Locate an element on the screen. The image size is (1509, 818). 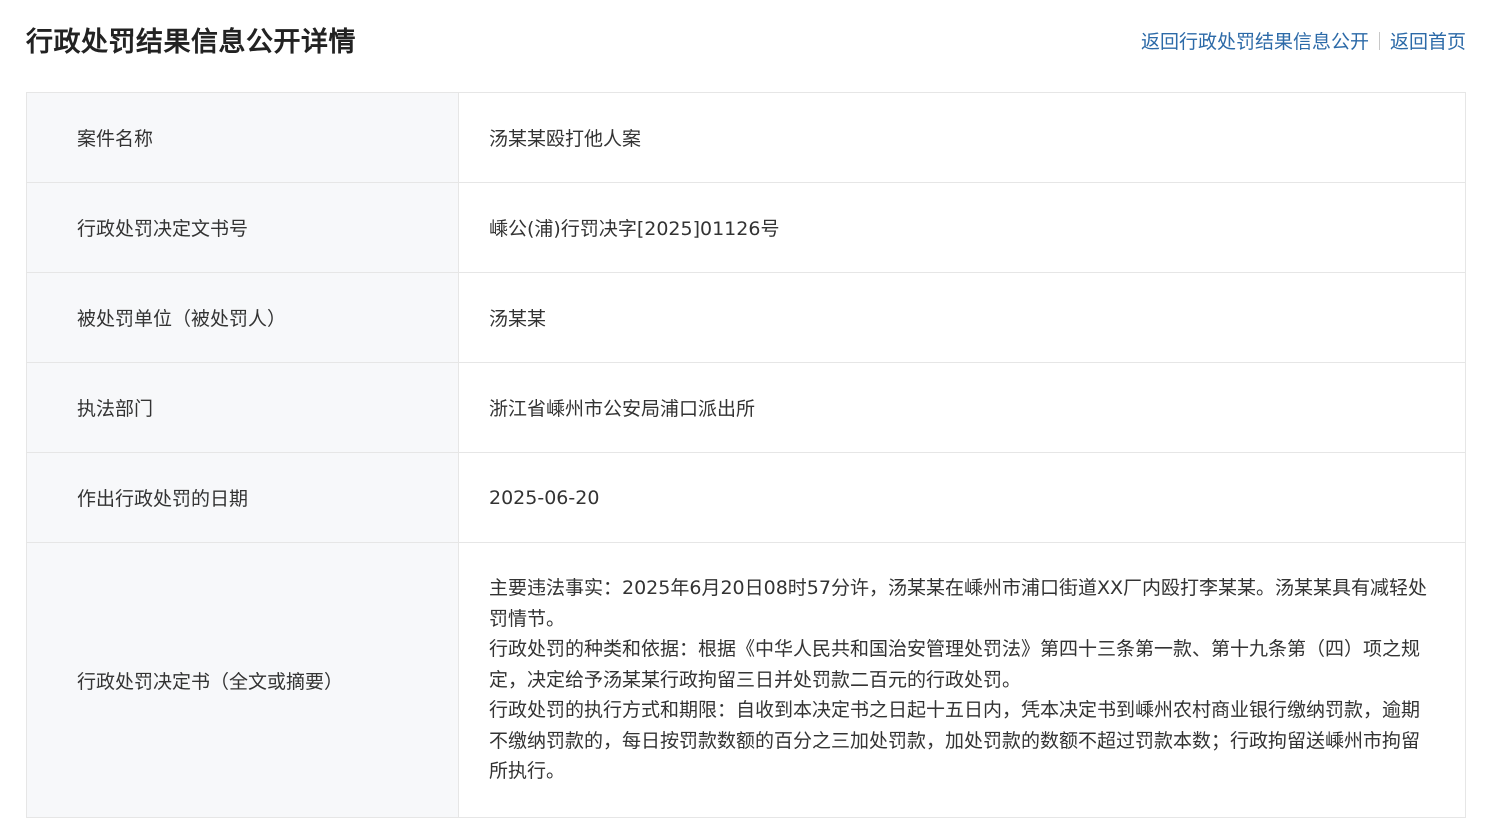
table-row-decision-date: 作出行政处罚的日期 2025-06-20 is located at coordinates (746, 497).